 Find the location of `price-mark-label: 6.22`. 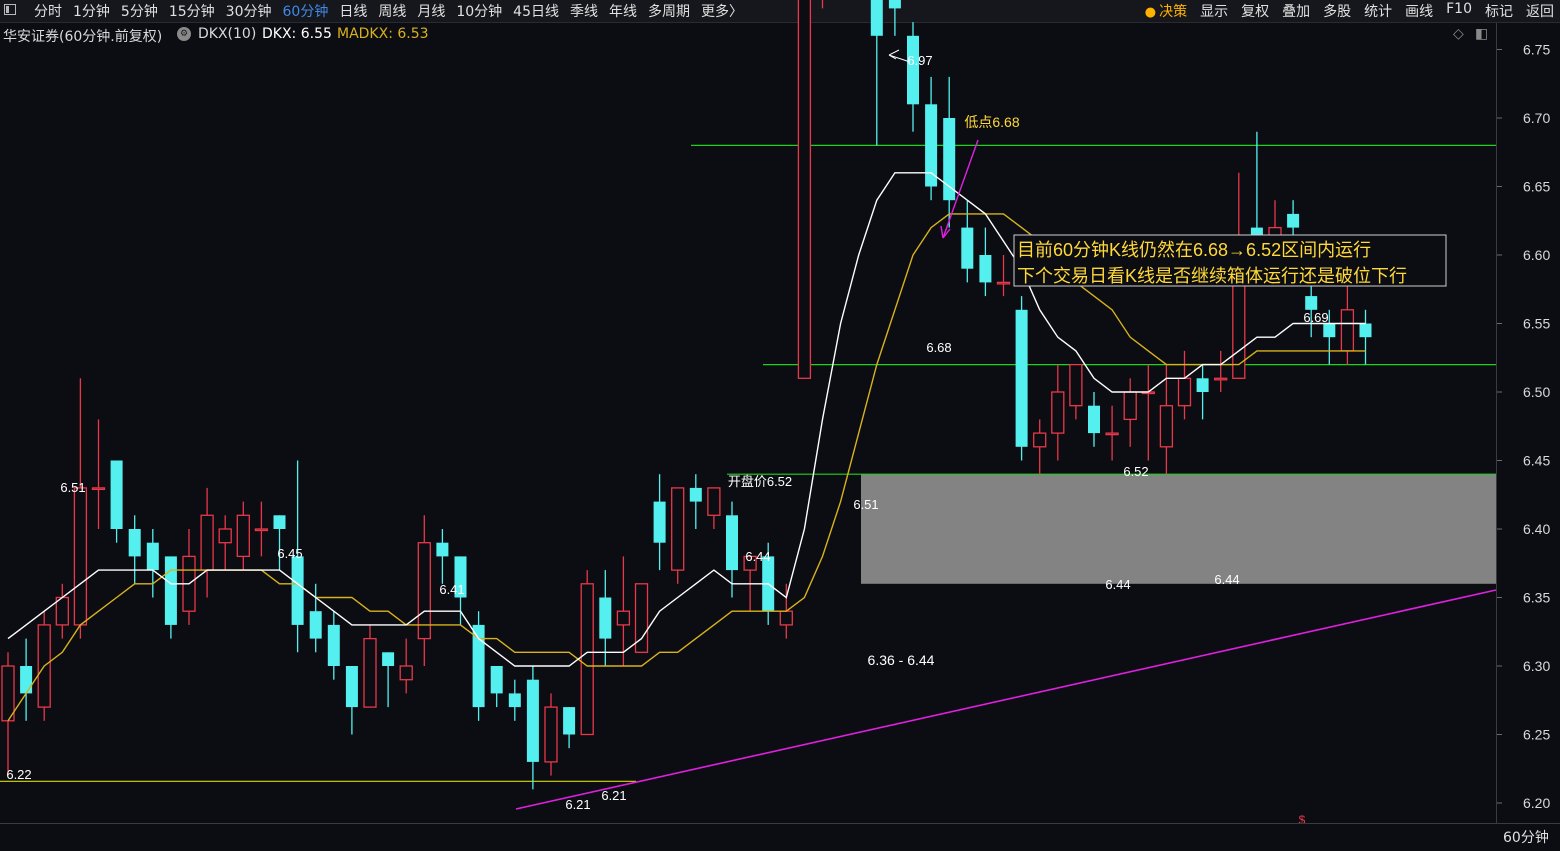

price-mark-label: 6.22 is located at coordinates (18, 774).